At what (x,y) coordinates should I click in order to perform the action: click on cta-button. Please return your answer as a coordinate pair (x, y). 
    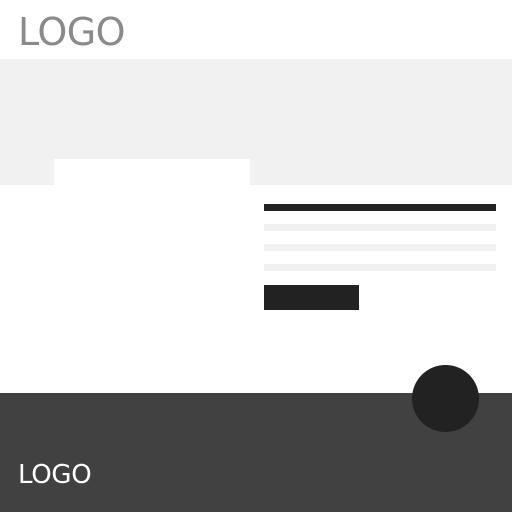
    Looking at the image, I should click on (311, 297).